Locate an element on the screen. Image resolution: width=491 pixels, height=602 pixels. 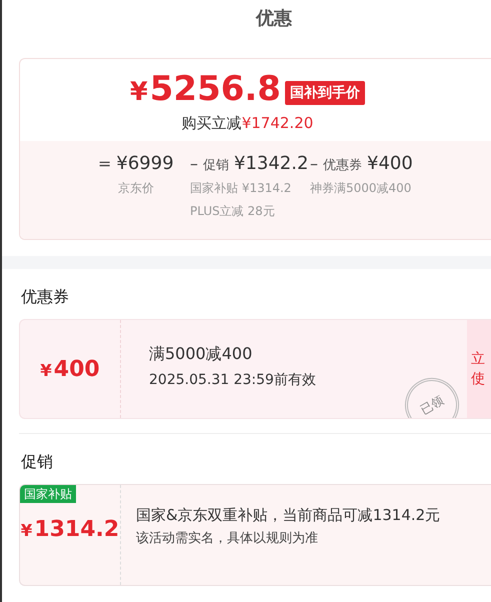
breakdown-note: 国家补贴 ¥1314.2 is located at coordinates (241, 188).